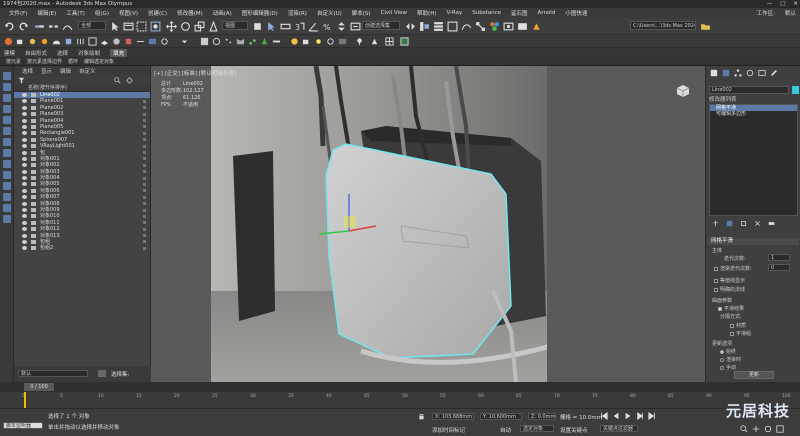 The width and height of the screenshot is (800, 436). I want to click on lock-selection-icon, so click(421, 416).